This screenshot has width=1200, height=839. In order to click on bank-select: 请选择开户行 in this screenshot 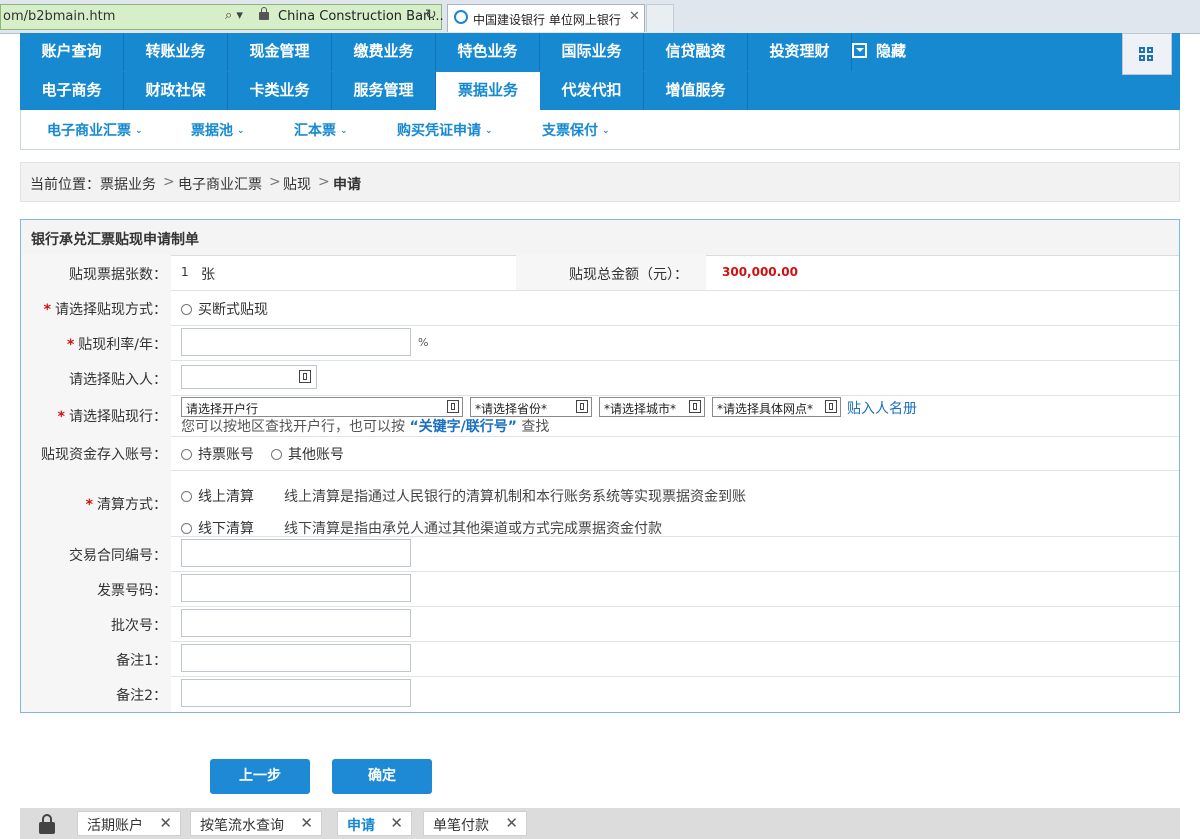, I will do `click(322, 407)`.